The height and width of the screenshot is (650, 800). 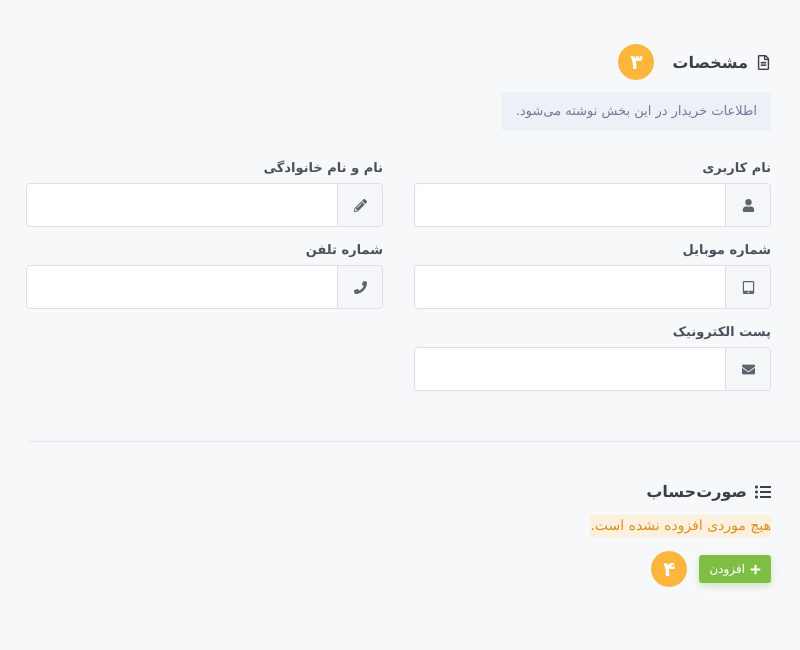 What do you see at coordinates (721, 332) in the screenshot?
I see `field-label: پست الکترونیک` at bounding box center [721, 332].